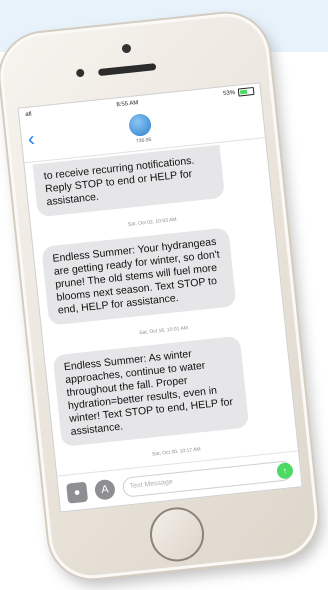 The width and height of the screenshot is (328, 590). I want to click on avatar, so click(140, 125).